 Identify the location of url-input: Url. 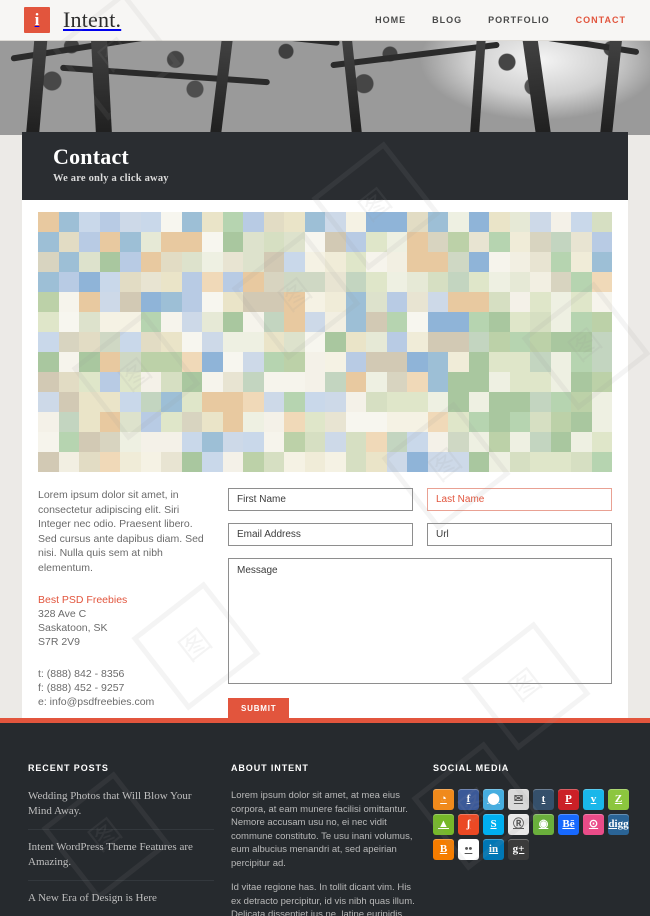
(519, 534).